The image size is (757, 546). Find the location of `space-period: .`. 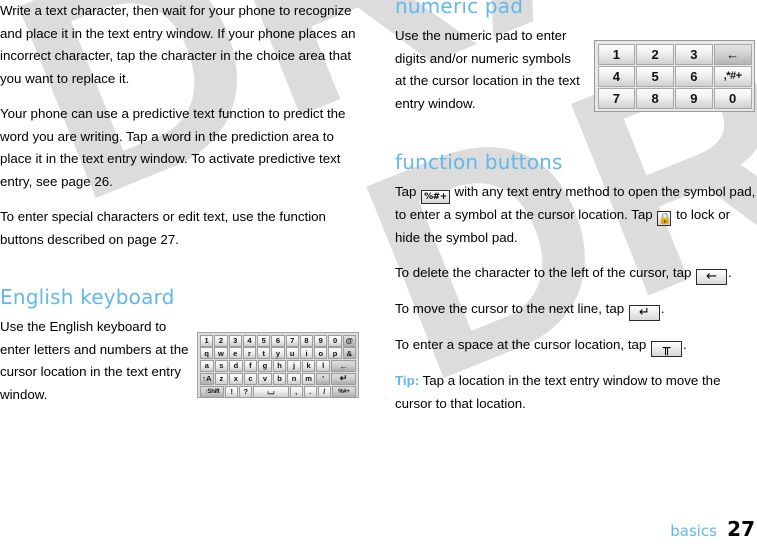

space-period: . is located at coordinates (685, 344).